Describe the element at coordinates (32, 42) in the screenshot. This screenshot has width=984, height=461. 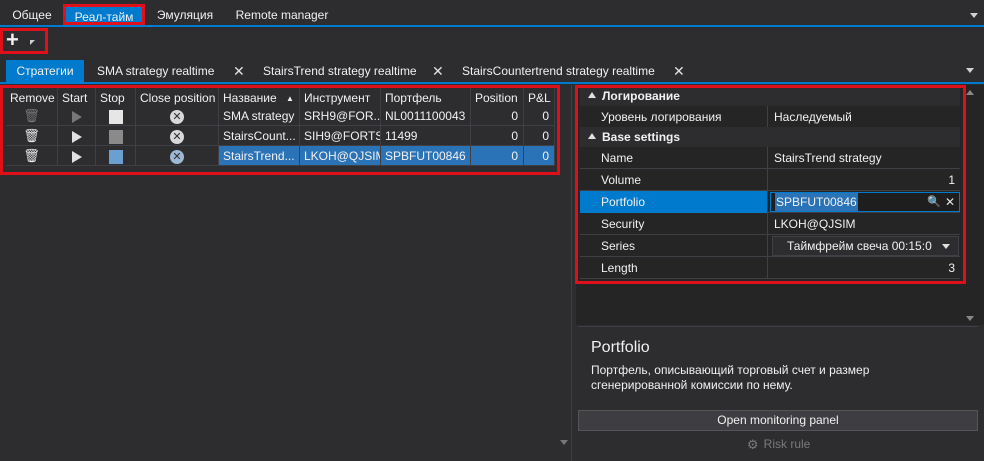
I see `dropdown-corner-icon` at that location.